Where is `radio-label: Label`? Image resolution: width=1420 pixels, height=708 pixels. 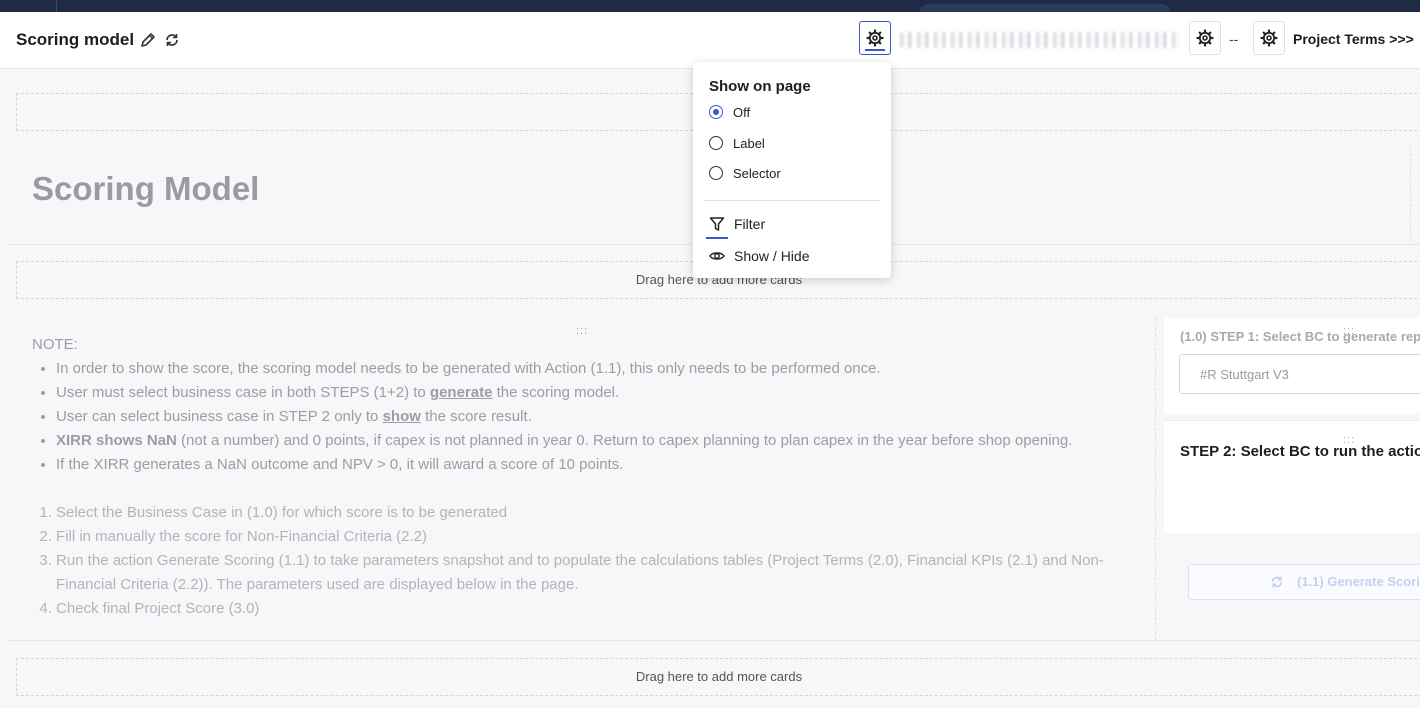 radio-label: Label is located at coordinates (749, 143).